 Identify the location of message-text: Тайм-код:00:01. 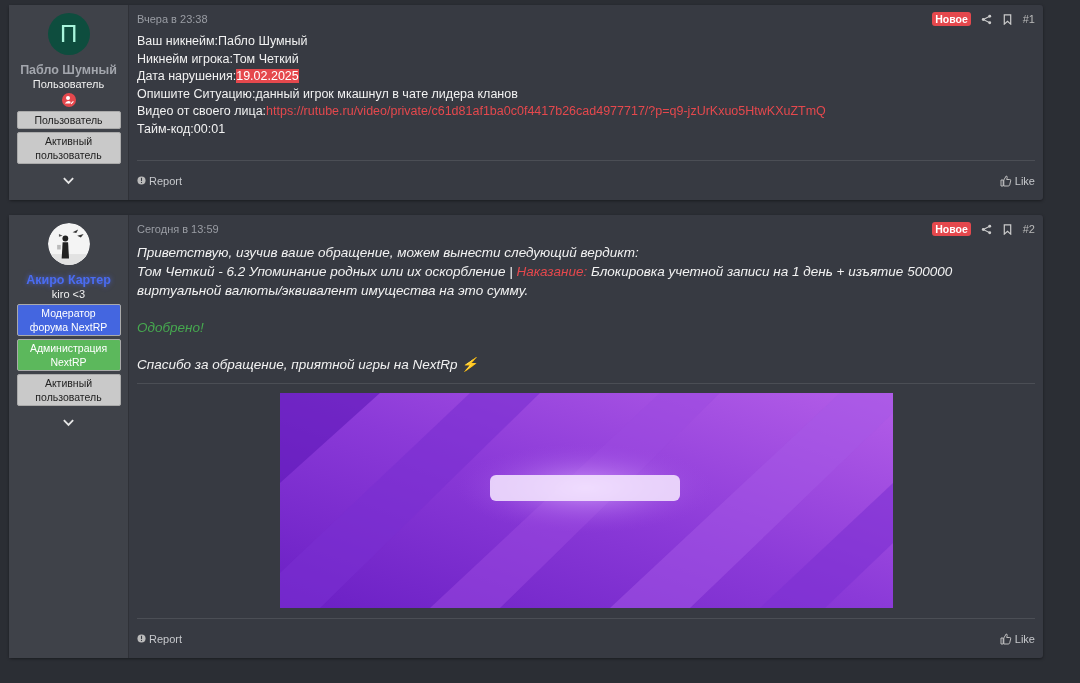
(182, 129).